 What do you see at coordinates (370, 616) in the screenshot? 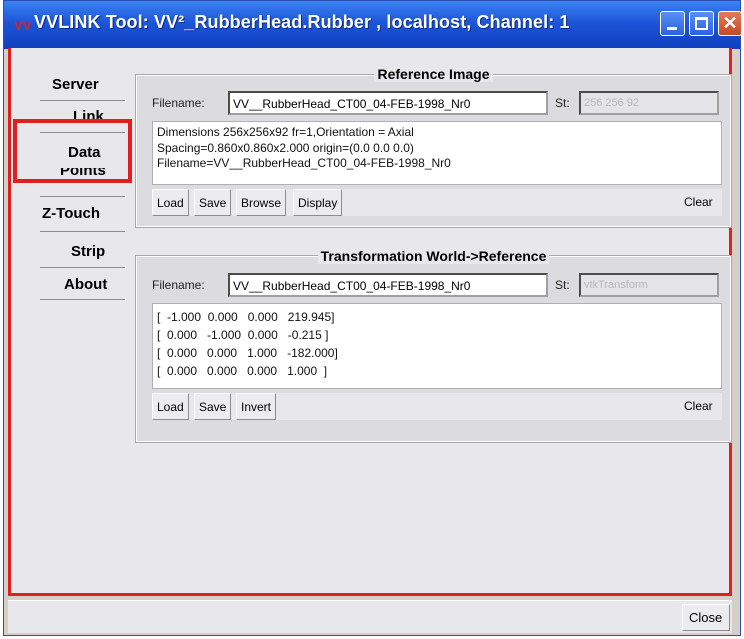
I see `status-bar` at bounding box center [370, 616].